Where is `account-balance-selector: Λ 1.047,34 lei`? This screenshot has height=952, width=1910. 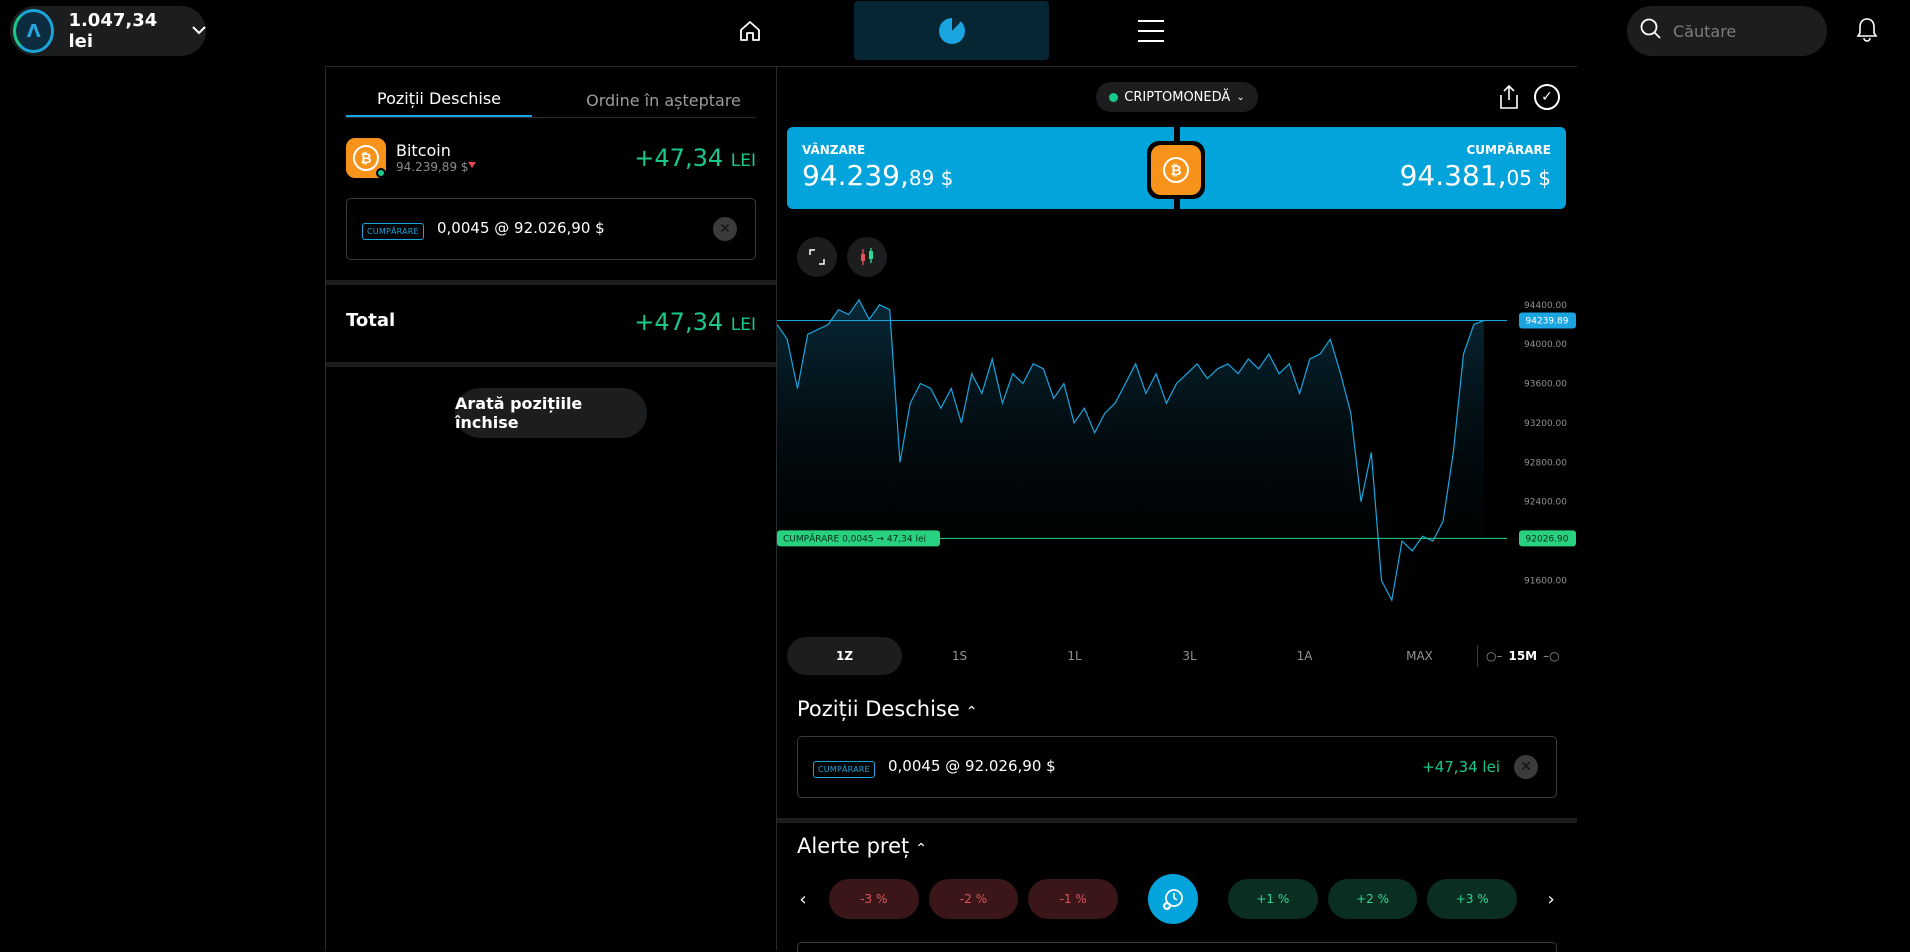
account-balance-selector: Λ 1.047,34 lei is located at coordinates (108, 31).